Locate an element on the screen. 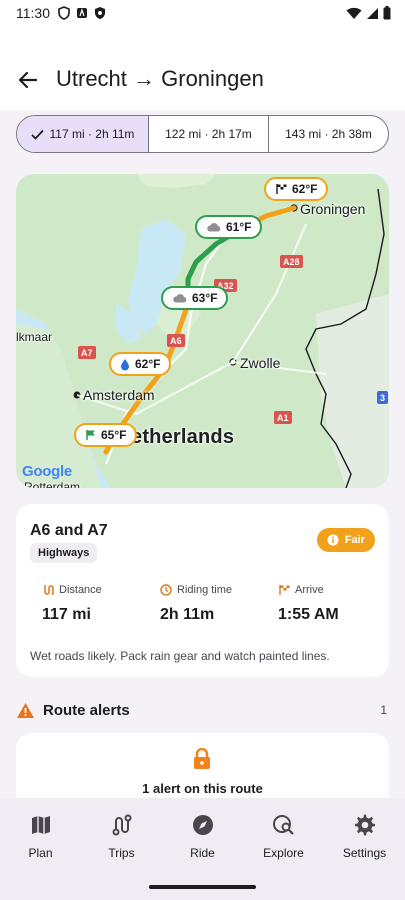 This screenshot has height=900, width=405. info-icon is located at coordinates (333, 540).